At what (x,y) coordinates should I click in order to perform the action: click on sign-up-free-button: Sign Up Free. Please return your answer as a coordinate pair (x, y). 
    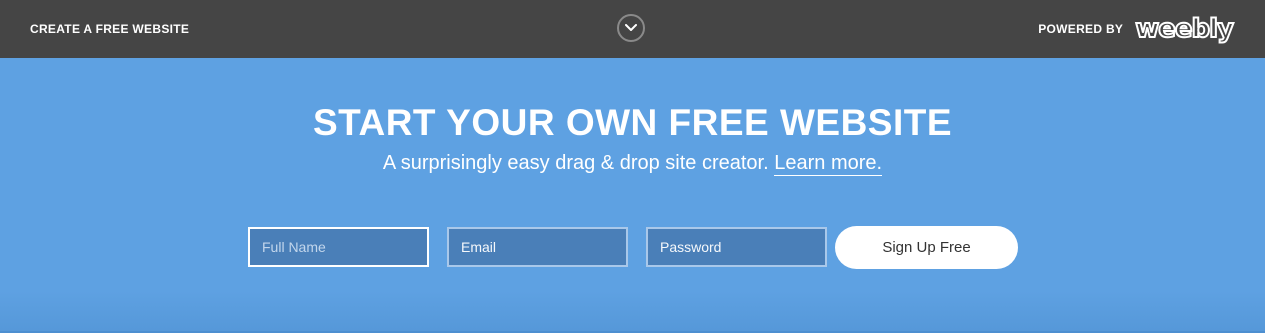
    Looking at the image, I should click on (926, 247).